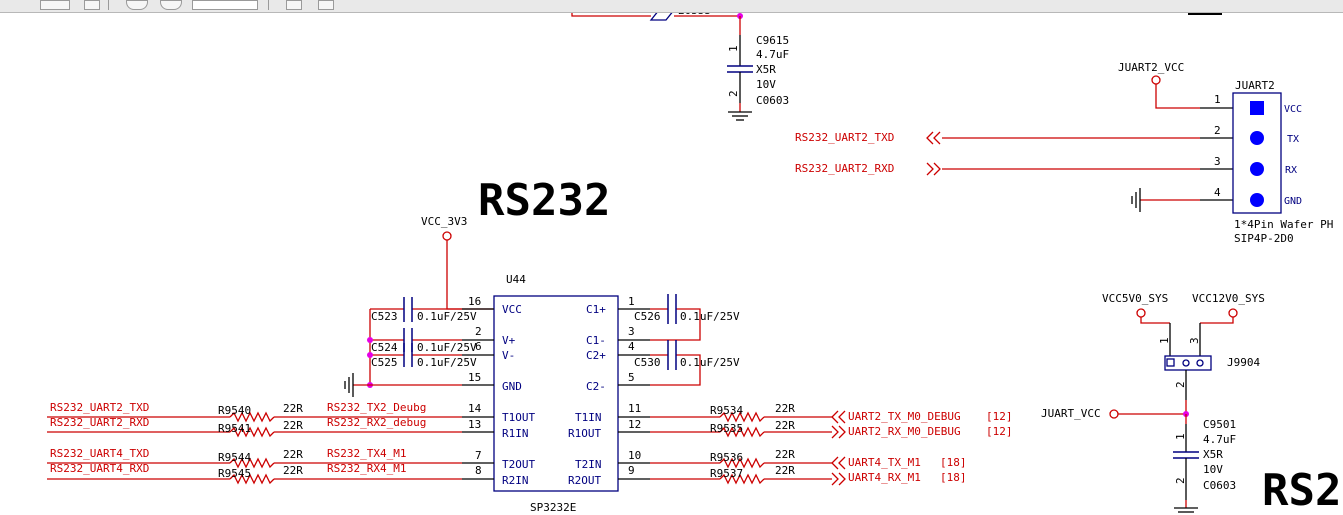 Image resolution: width=1343 pixels, height=515 pixels. What do you see at coordinates (588, 464) in the screenshot?
I see `pin-name: T2IN` at bounding box center [588, 464].